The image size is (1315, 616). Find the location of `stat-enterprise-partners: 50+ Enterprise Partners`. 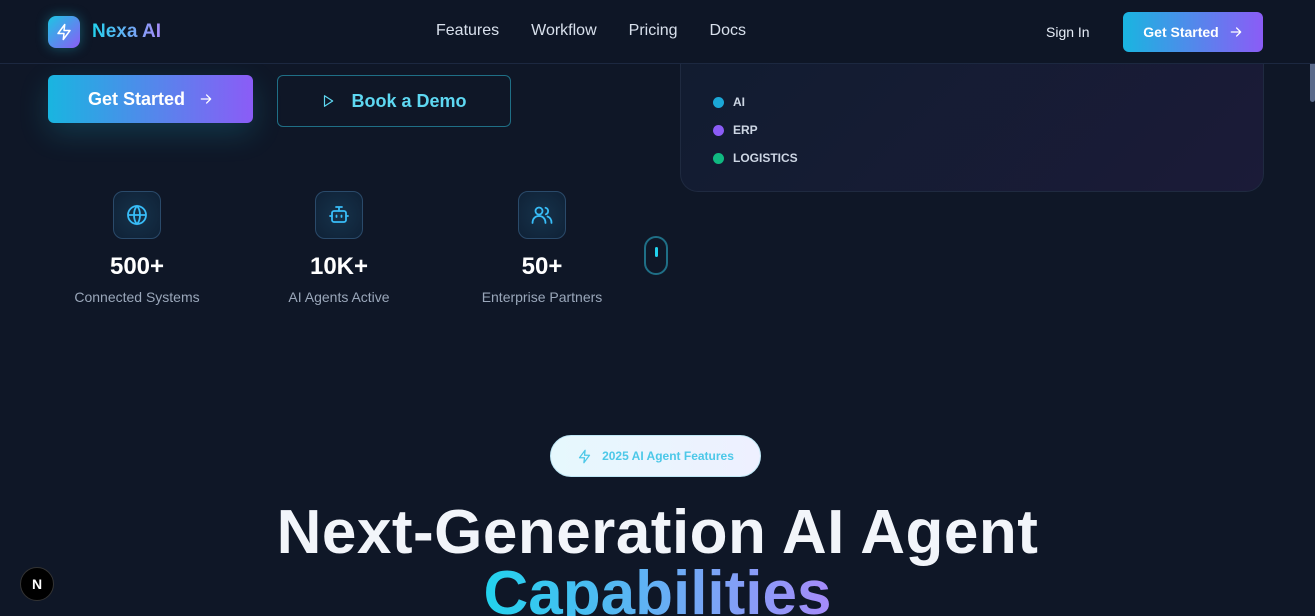

stat-enterprise-partners: 50+ Enterprise Partners is located at coordinates (542, 248).